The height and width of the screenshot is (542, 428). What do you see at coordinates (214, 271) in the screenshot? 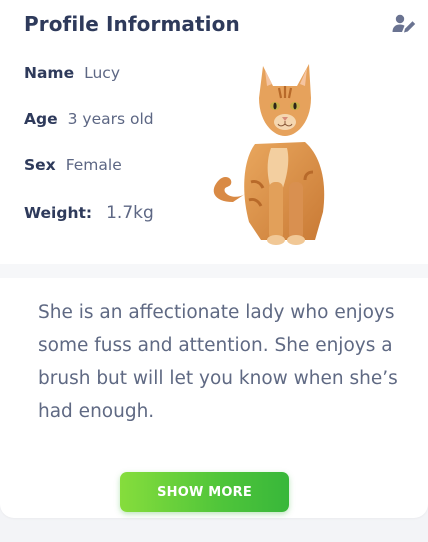
I see `section-divider` at bounding box center [214, 271].